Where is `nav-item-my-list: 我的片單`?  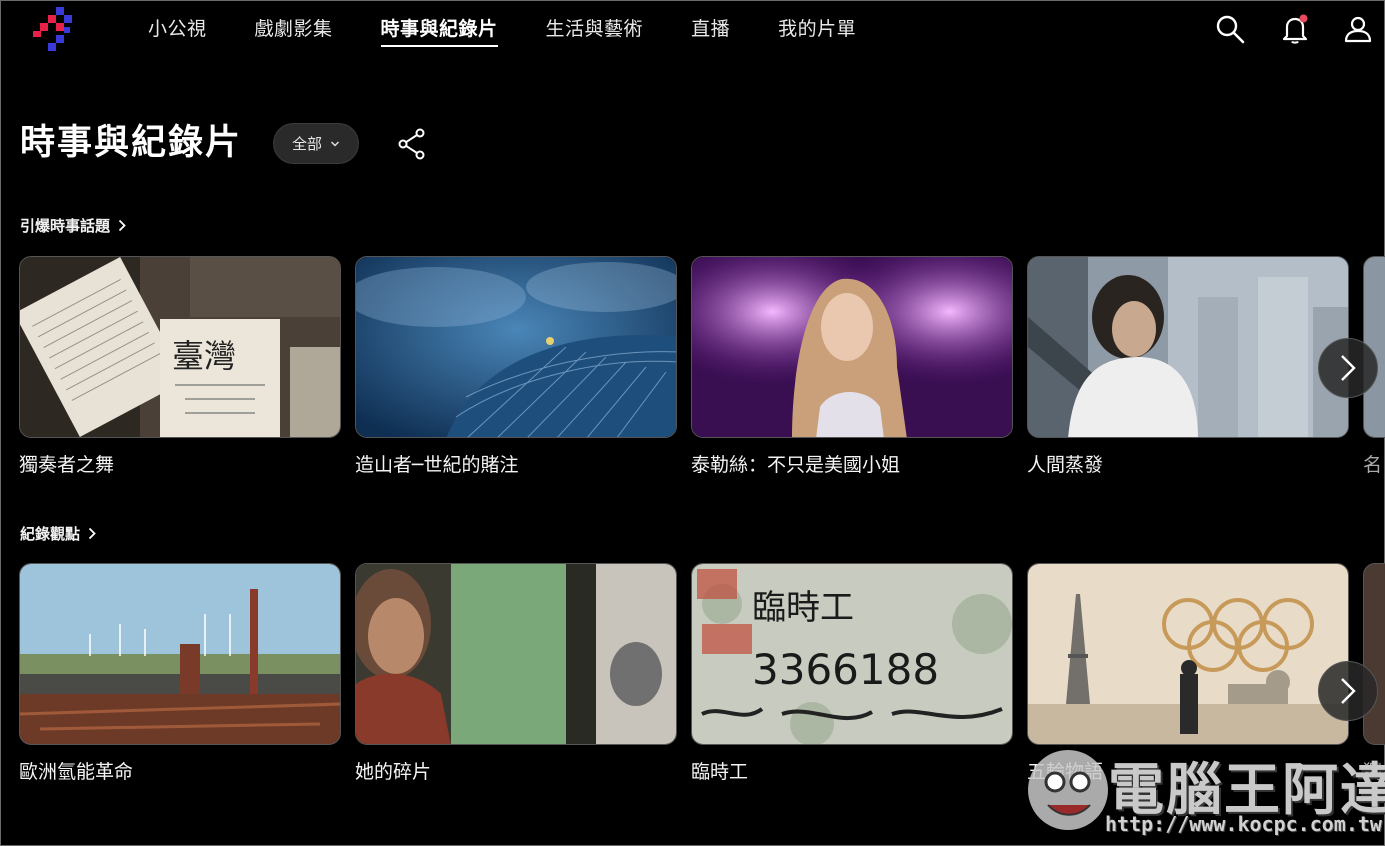 nav-item-my-list: 我的片單 is located at coordinates (817, 30).